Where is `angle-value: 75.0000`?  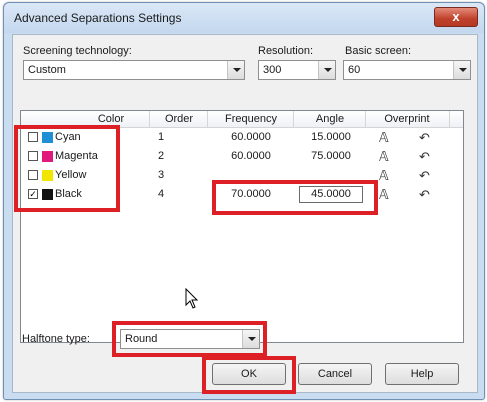 angle-value: 75.0000 is located at coordinates (331, 156).